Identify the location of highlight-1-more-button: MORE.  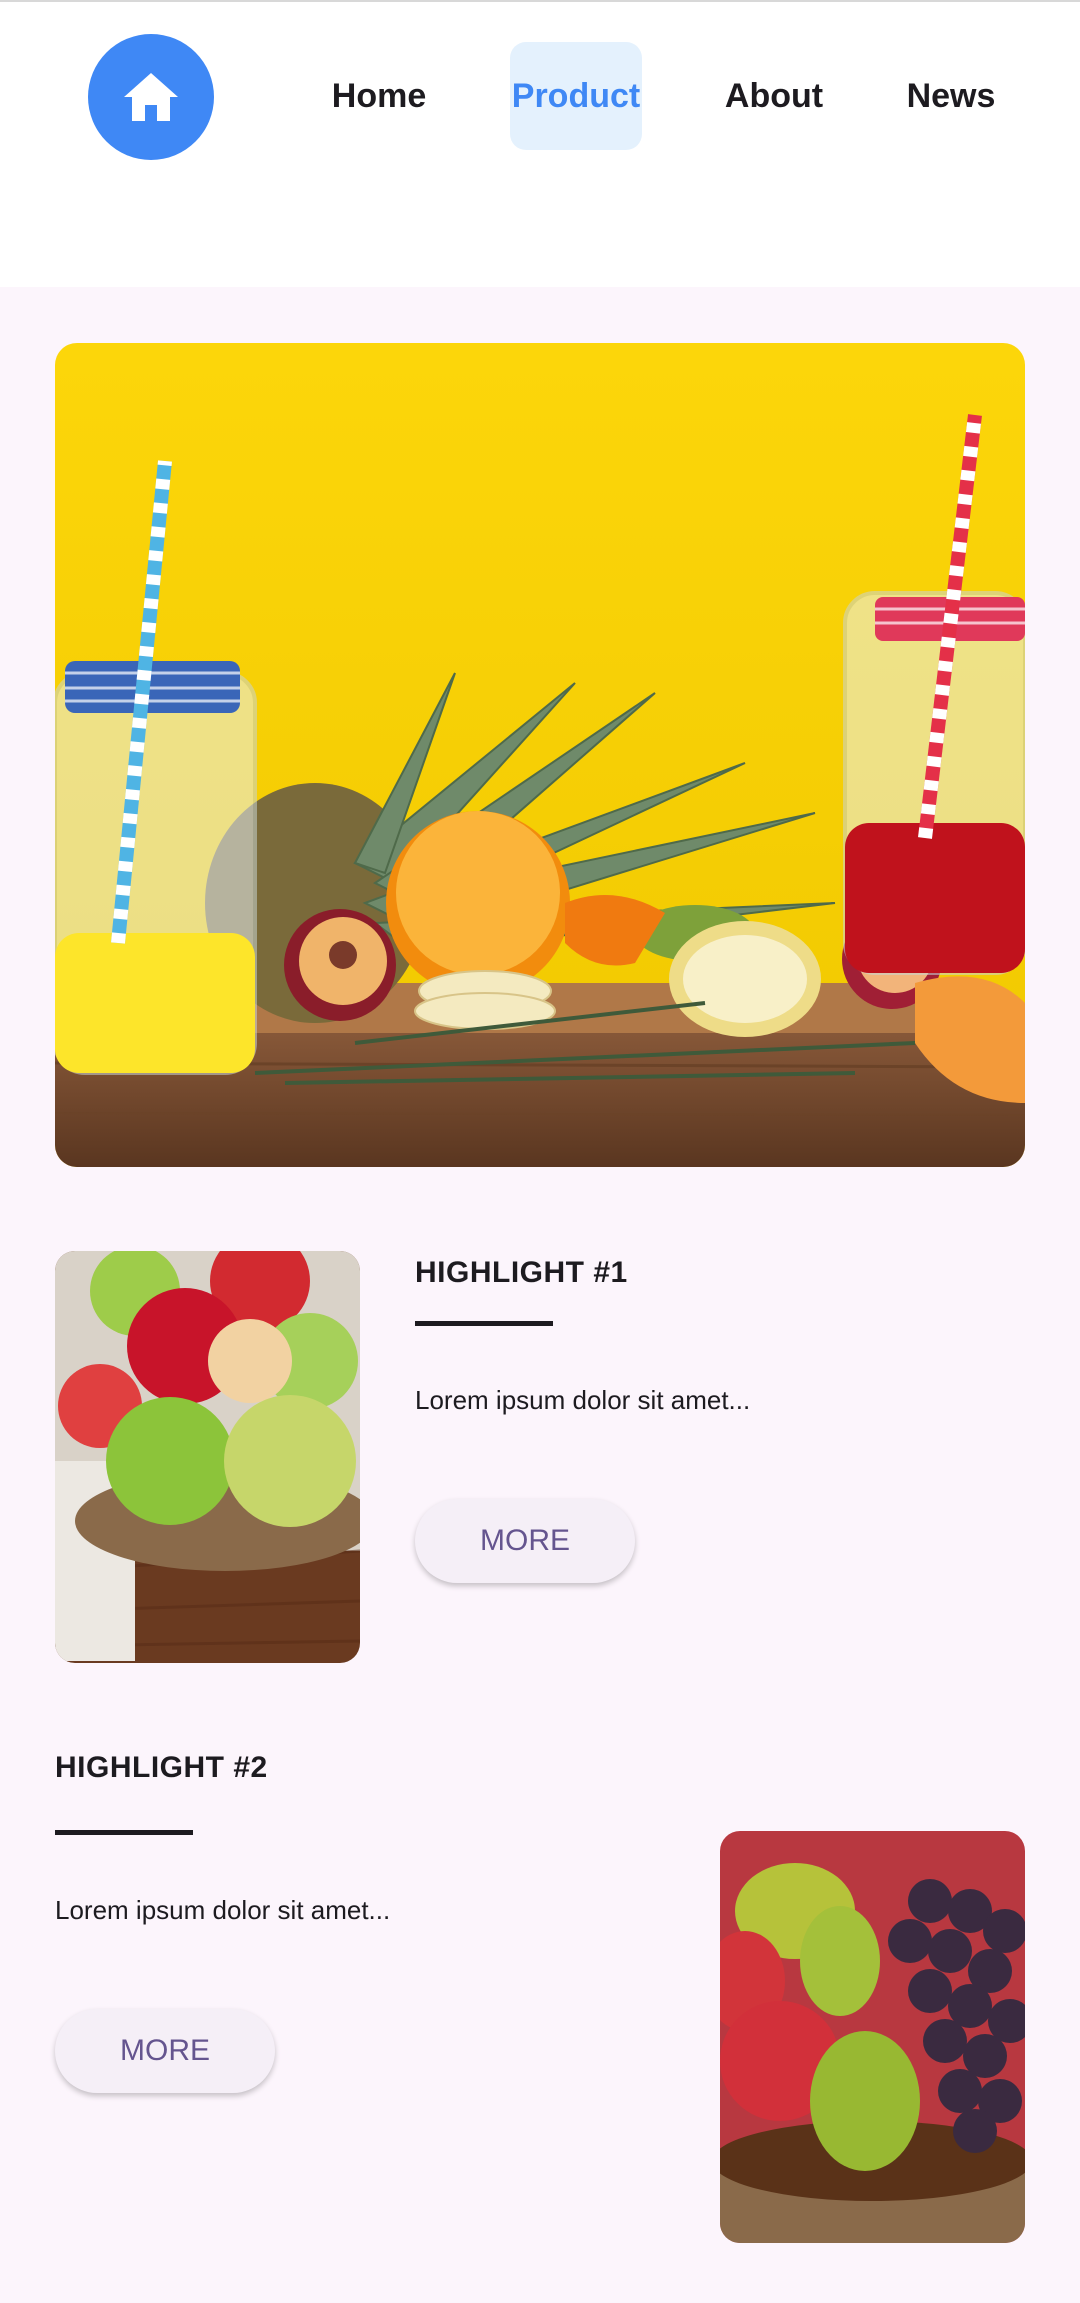
(525, 1541).